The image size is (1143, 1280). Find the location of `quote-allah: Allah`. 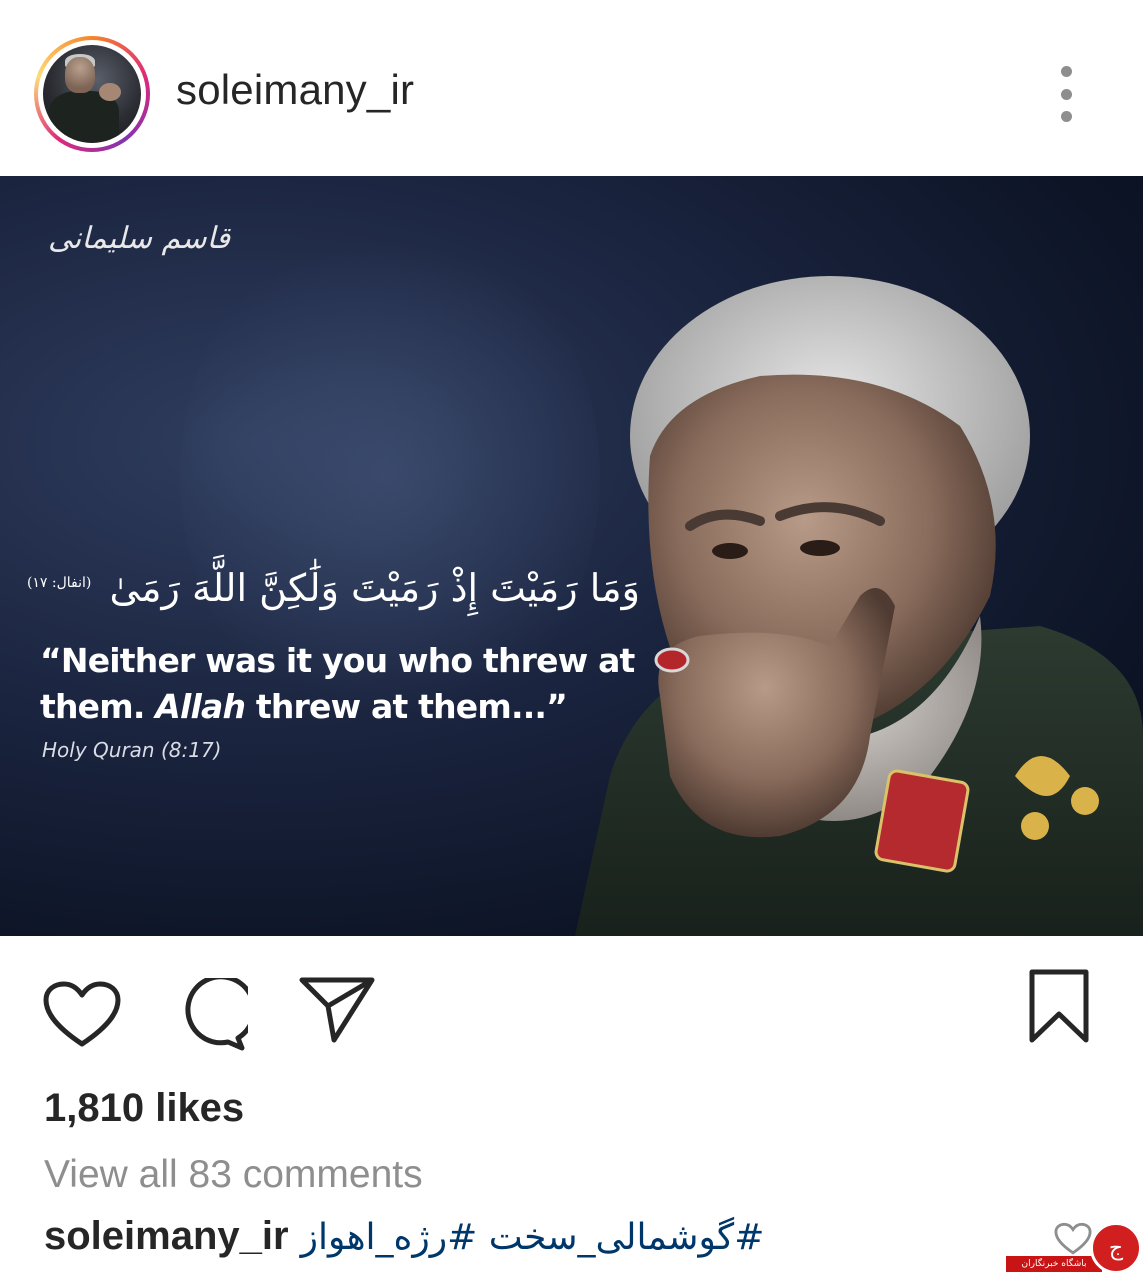

quote-allah: Allah is located at coordinates (200, 706).